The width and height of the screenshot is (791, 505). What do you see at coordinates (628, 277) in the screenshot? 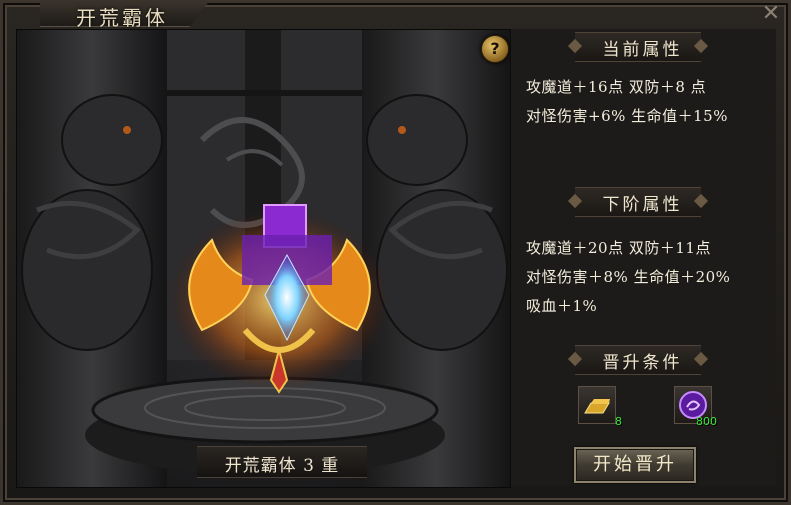
I see `next-stat-line-2: 对怪伤害＋8% 生命值＋20%` at bounding box center [628, 277].